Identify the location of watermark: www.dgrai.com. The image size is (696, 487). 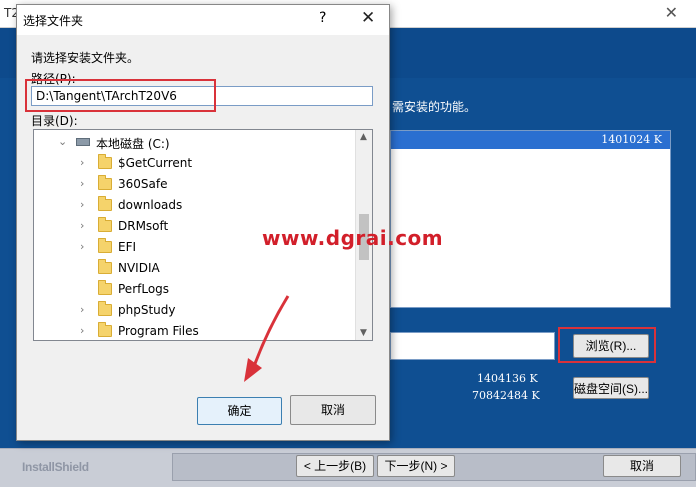
(353, 238).